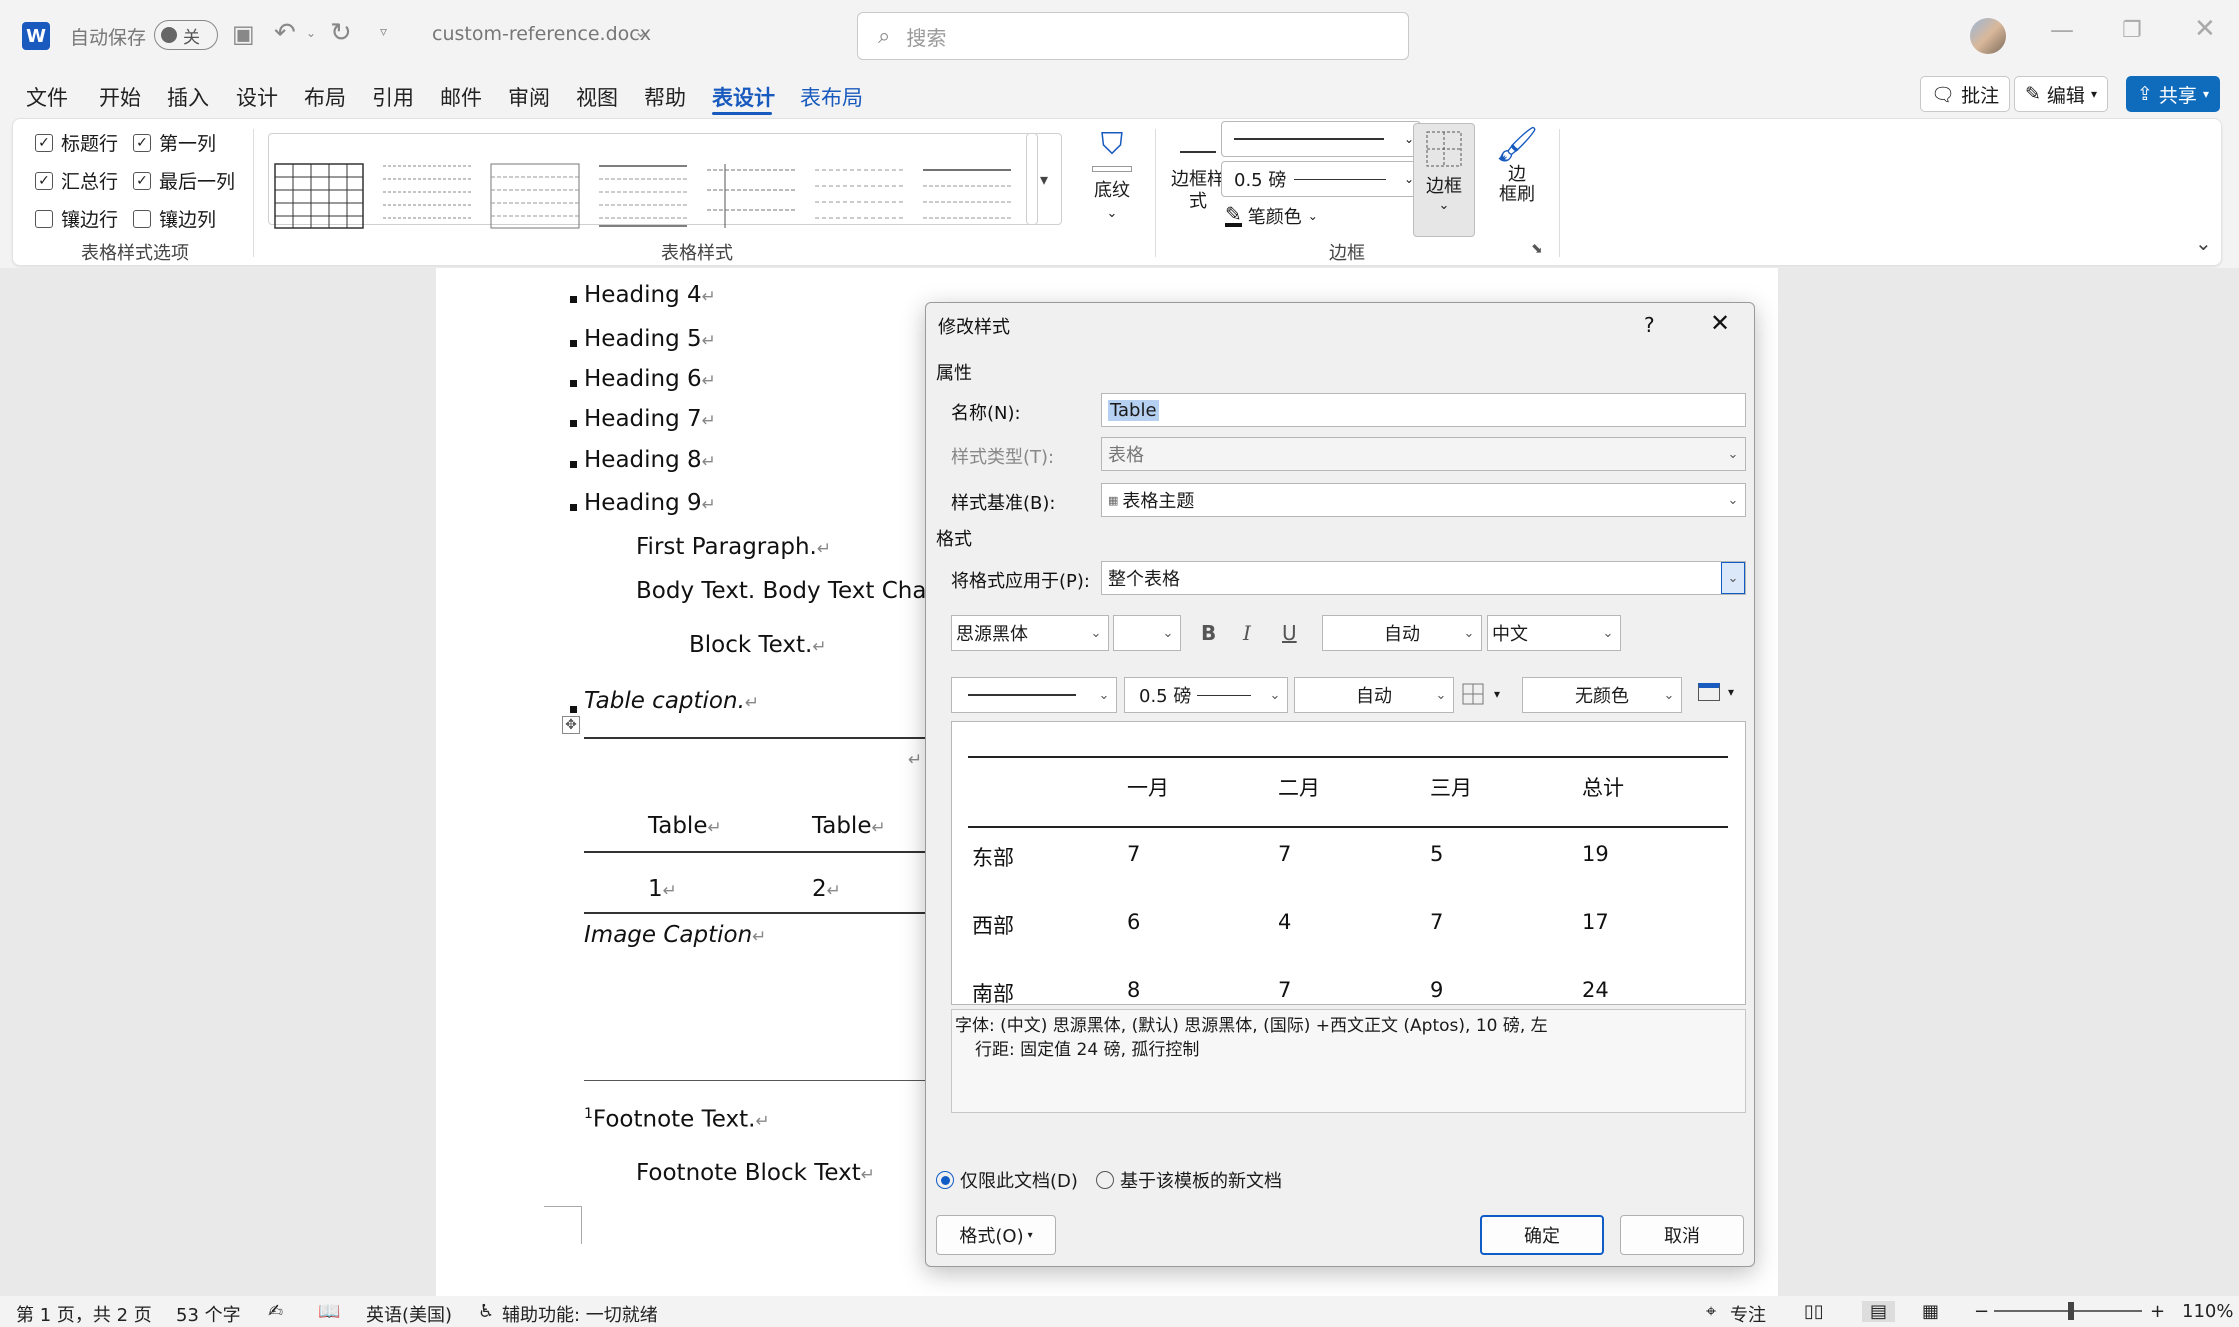 This screenshot has width=2239, height=1327. What do you see at coordinates (2132, 30) in the screenshot?
I see `restore-icon: ❐` at bounding box center [2132, 30].